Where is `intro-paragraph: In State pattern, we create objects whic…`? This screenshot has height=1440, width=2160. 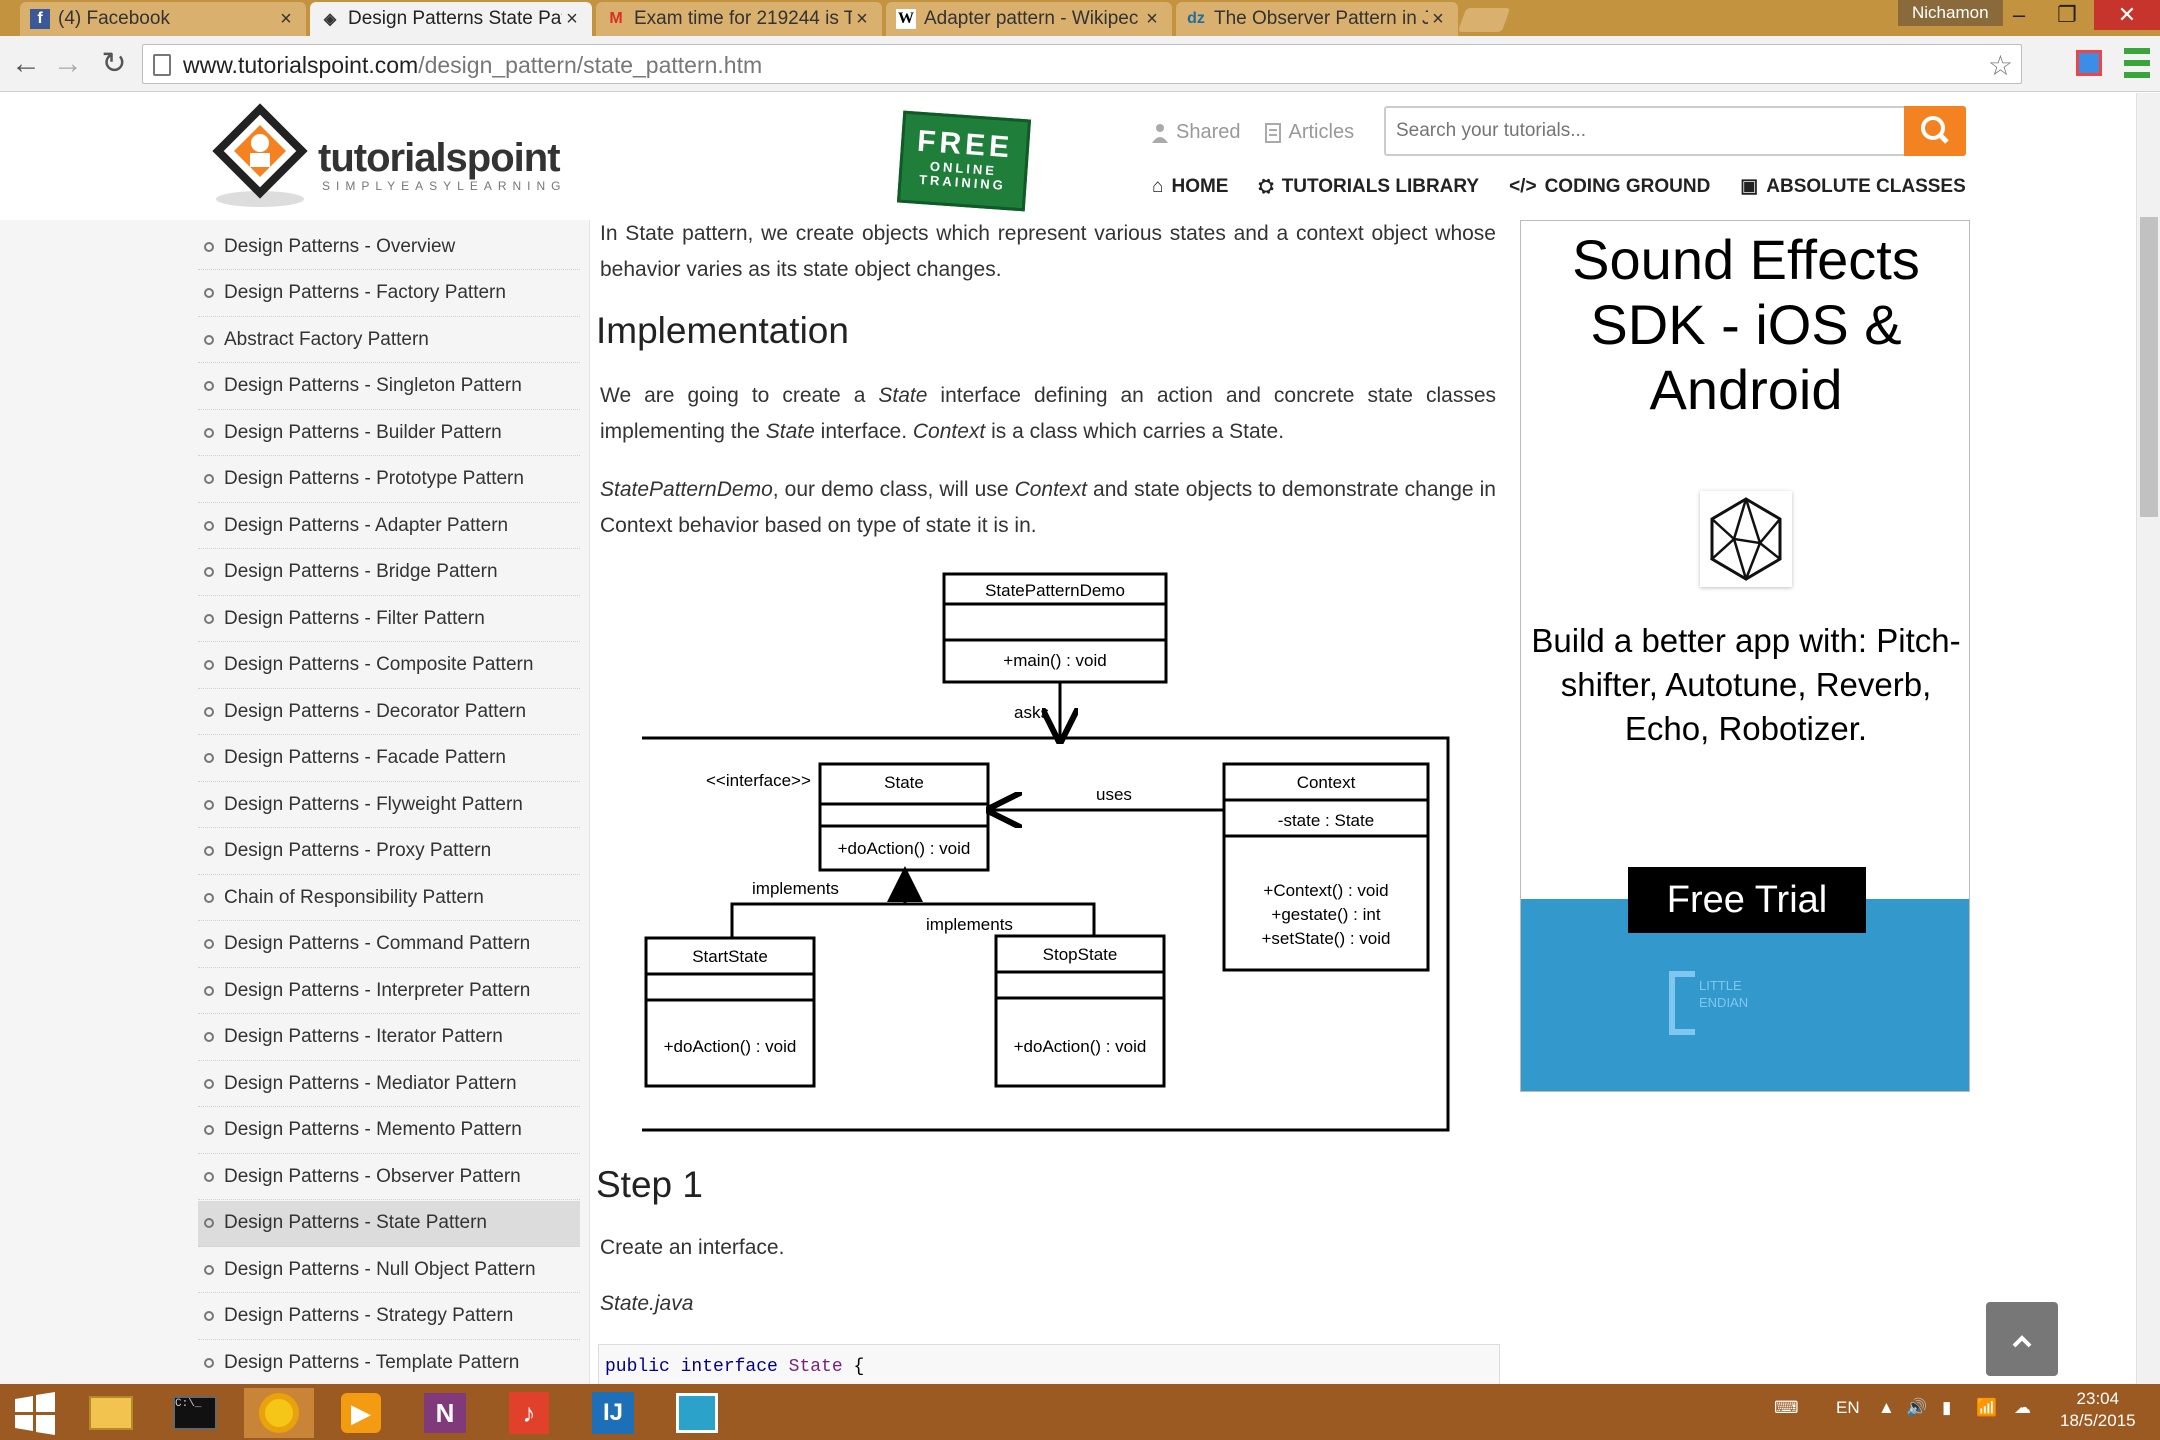
intro-paragraph: In State pattern, we create objects whic… is located at coordinates (1048, 251).